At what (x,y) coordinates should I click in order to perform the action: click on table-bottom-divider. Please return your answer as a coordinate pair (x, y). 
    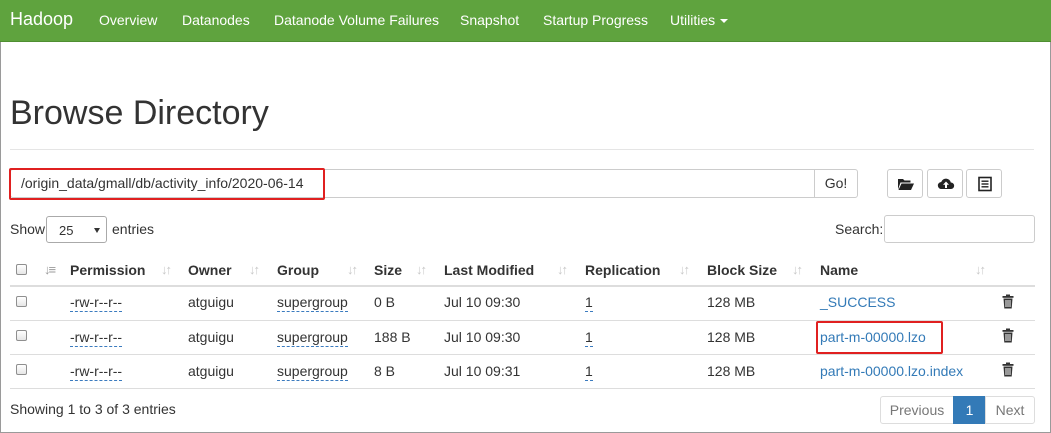
    Looking at the image, I should click on (522, 388).